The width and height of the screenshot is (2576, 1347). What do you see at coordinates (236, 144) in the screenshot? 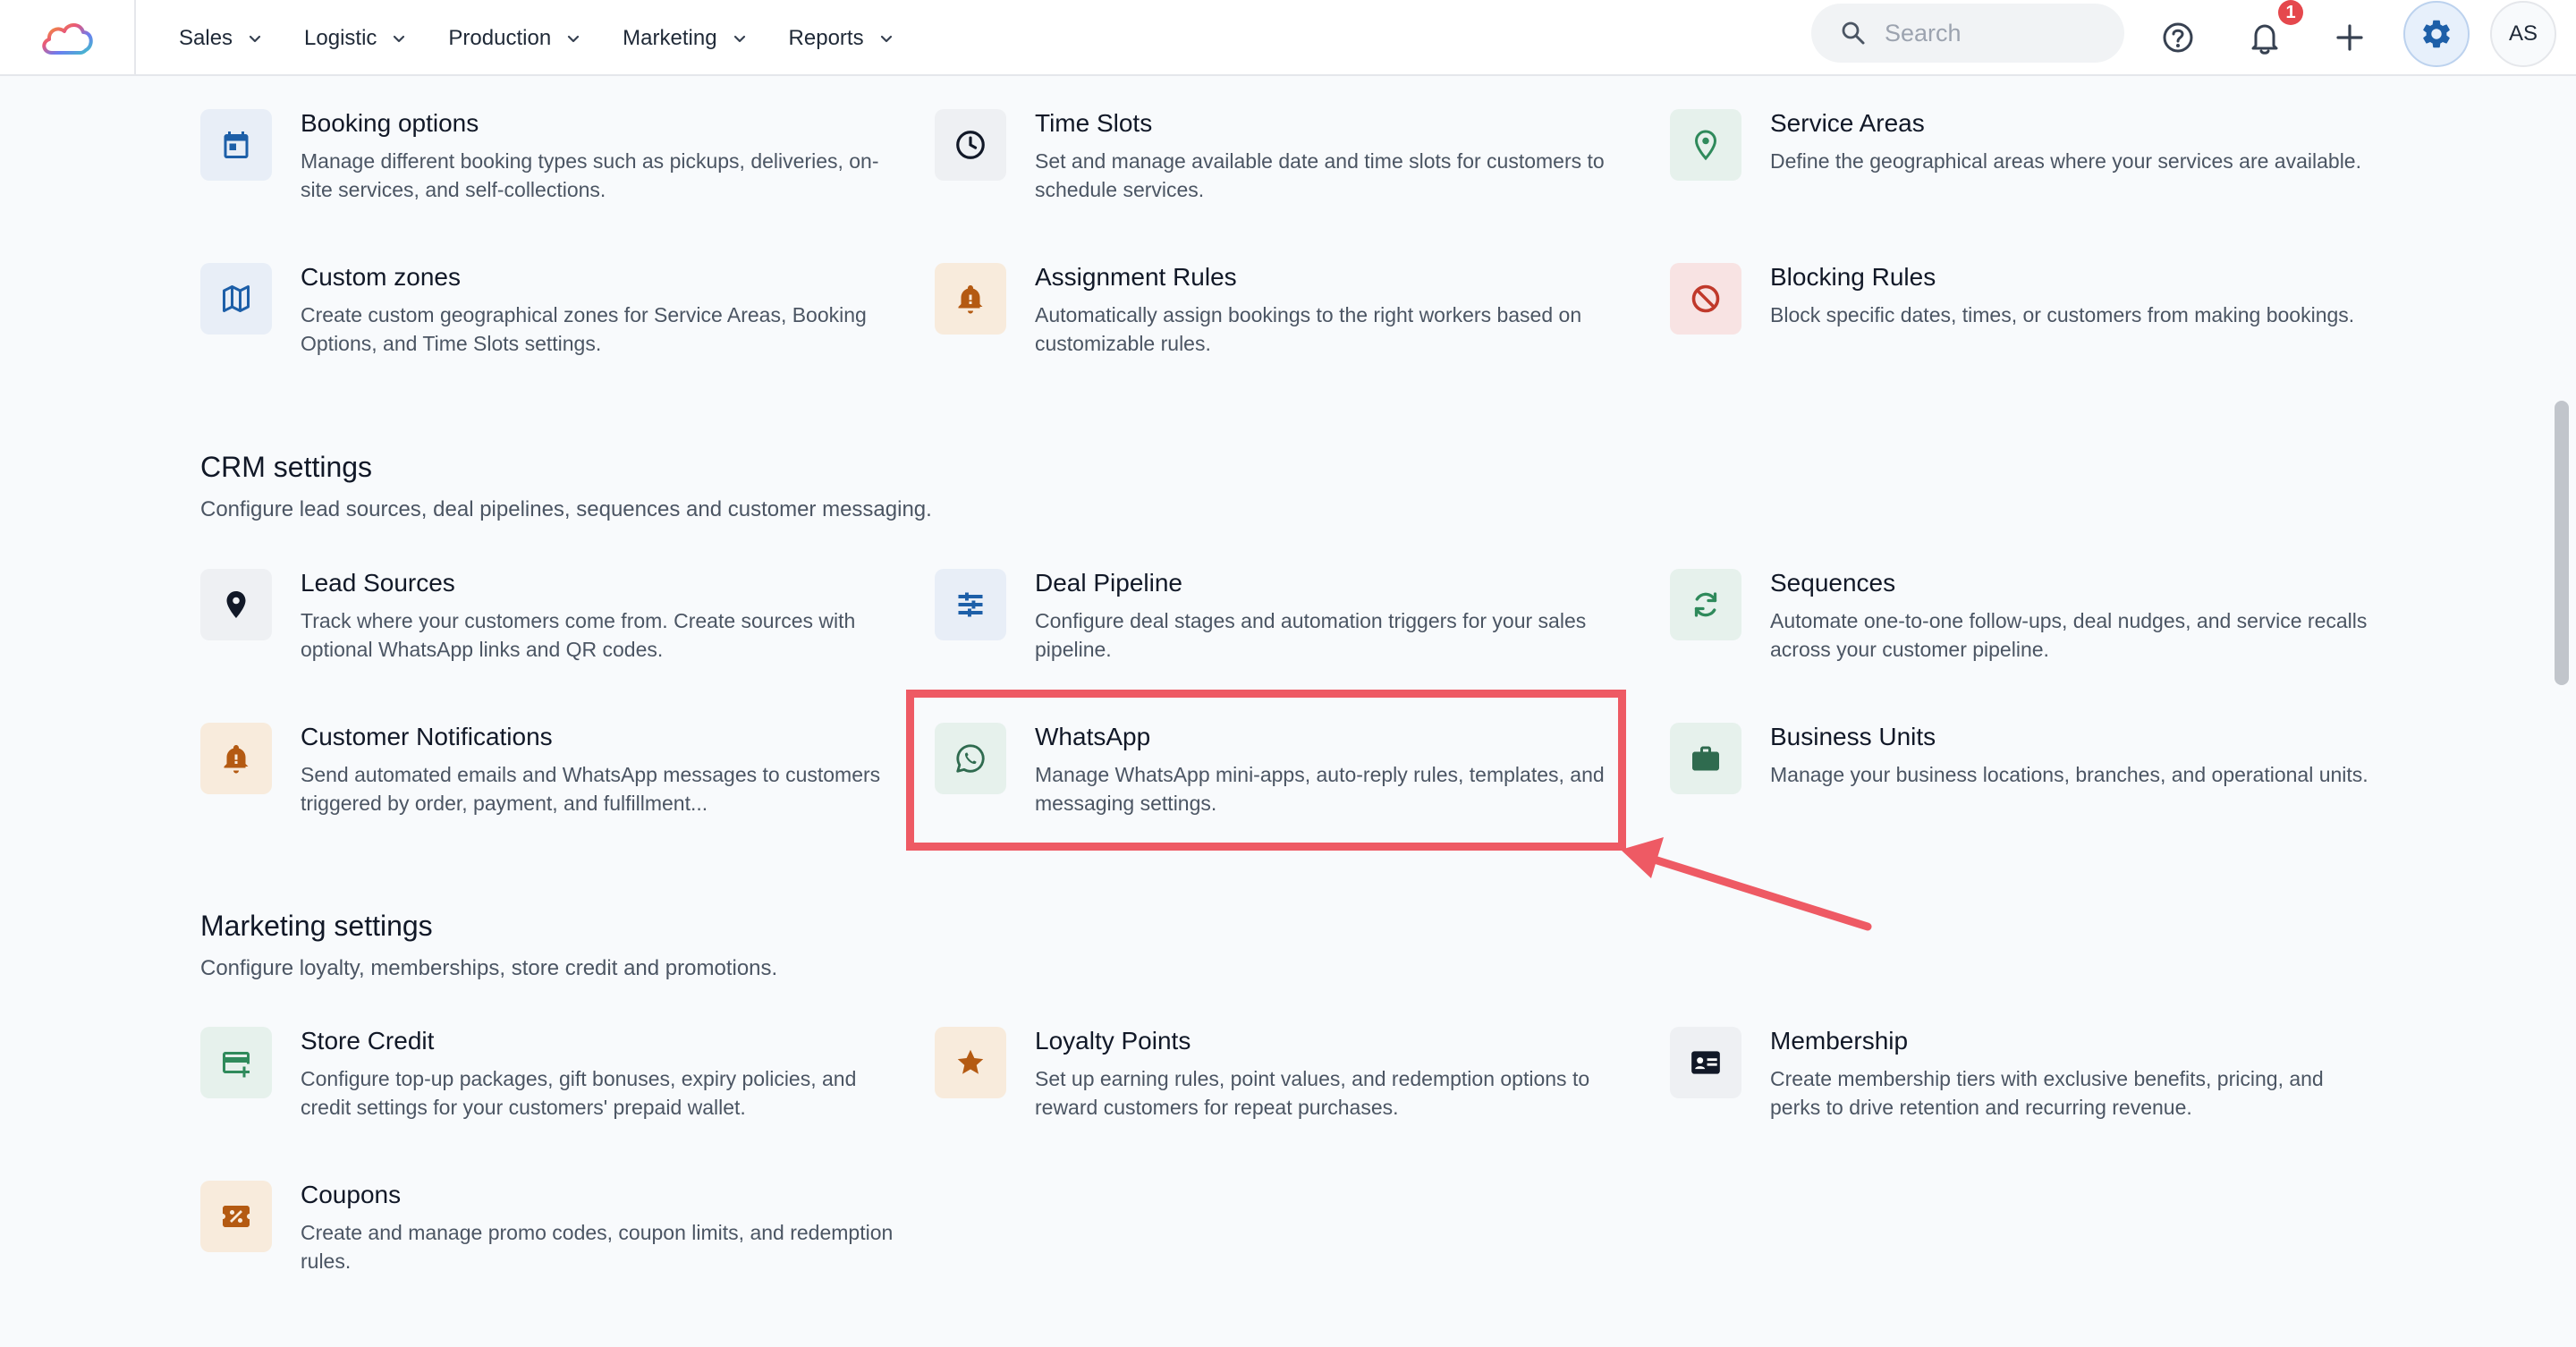
I see `calendar-icon` at bounding box center [236, 144].